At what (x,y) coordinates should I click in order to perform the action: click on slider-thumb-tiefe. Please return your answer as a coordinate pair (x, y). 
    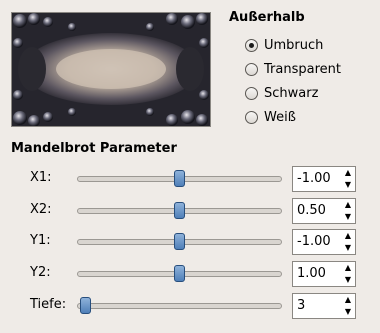
    Looking at the image, I should click on (85, 305).